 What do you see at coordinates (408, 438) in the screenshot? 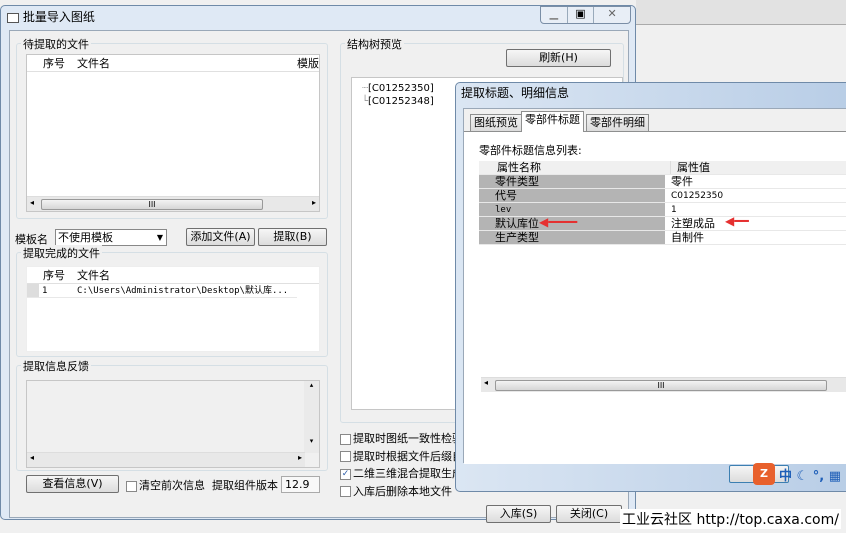
I see `checkbox-label: 提取时图纸一致性检验` at bounding box center [408, 438].